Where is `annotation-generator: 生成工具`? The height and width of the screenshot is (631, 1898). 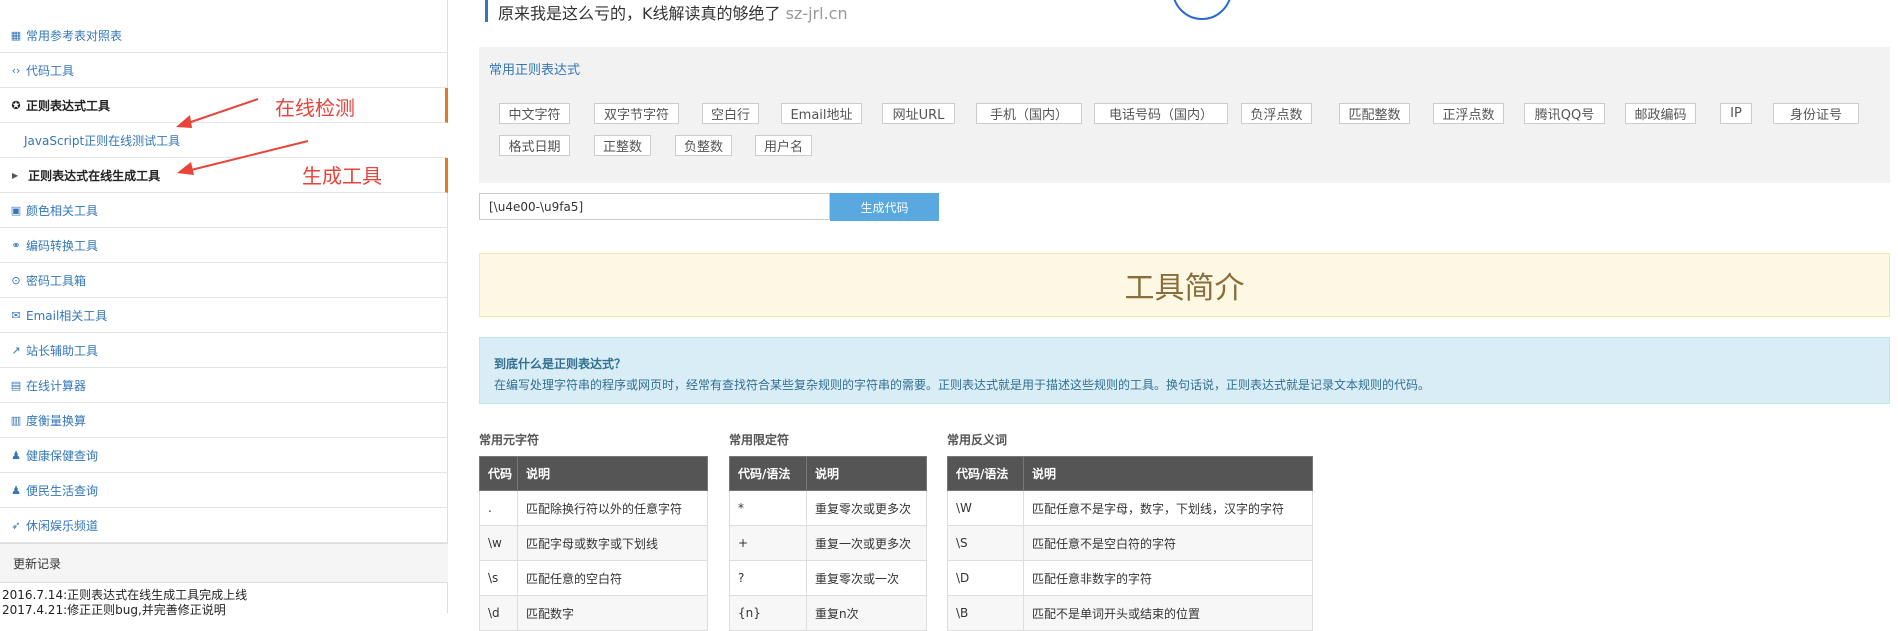 annotation-generator: 生成工具 is located at coordinates (342, 176).